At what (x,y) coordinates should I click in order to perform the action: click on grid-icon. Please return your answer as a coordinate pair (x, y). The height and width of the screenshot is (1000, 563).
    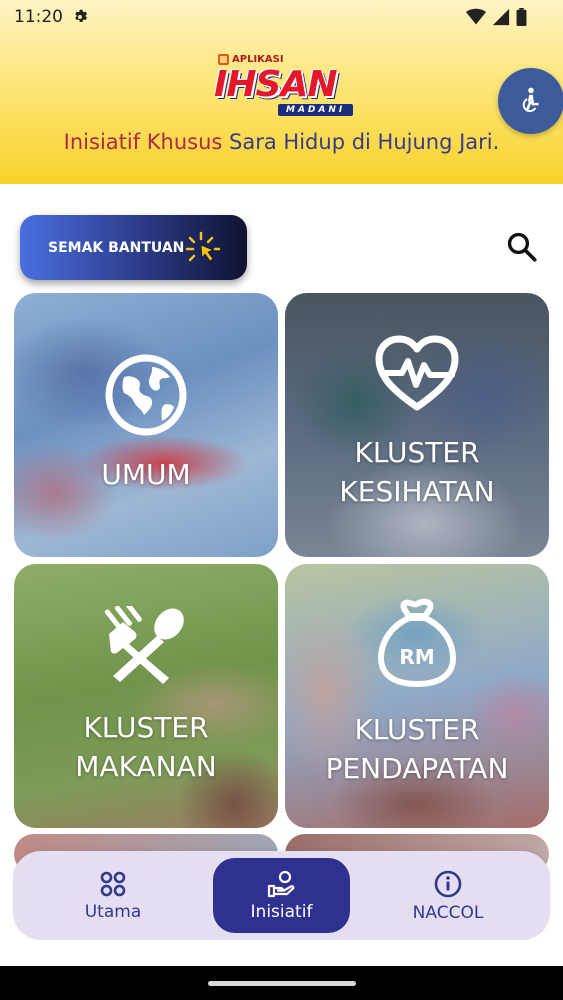
    Looking at the image, I should click on (113, 883).